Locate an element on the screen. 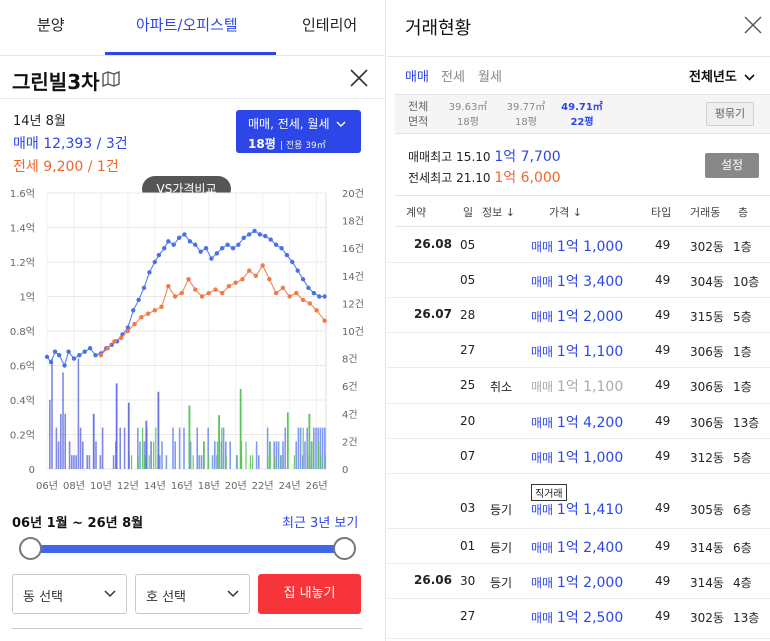 This screenshot has width=770, height=641. tab-apartment-officetel: 아파트/오피스텔 is located at coordinates (187, 24).